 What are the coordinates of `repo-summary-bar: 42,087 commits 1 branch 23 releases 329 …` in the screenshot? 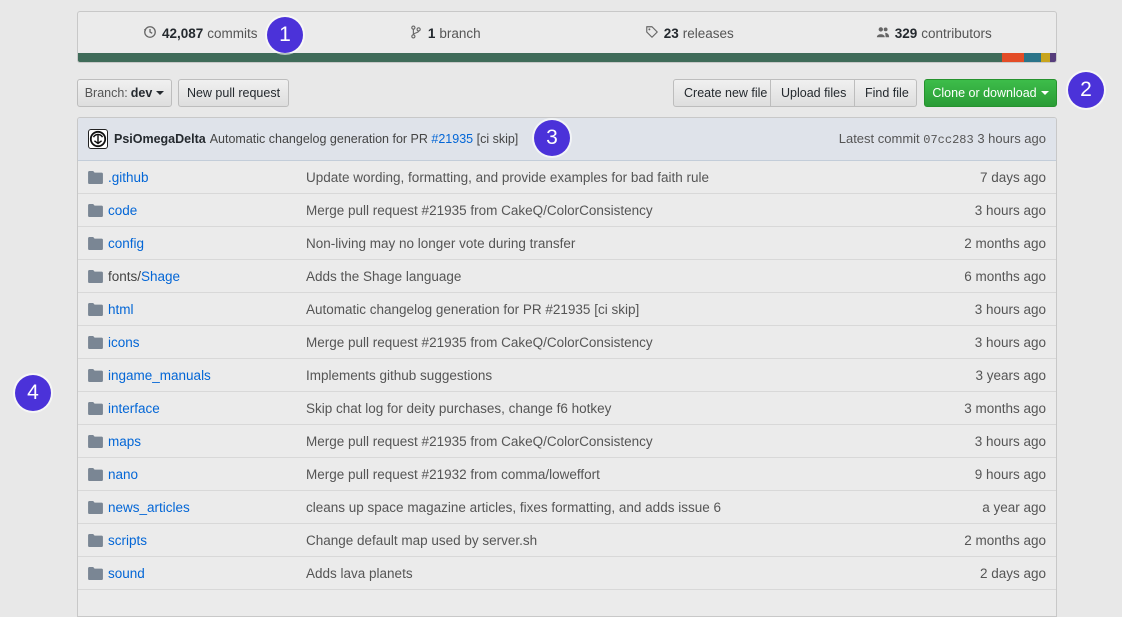 It's located at (567, 37).